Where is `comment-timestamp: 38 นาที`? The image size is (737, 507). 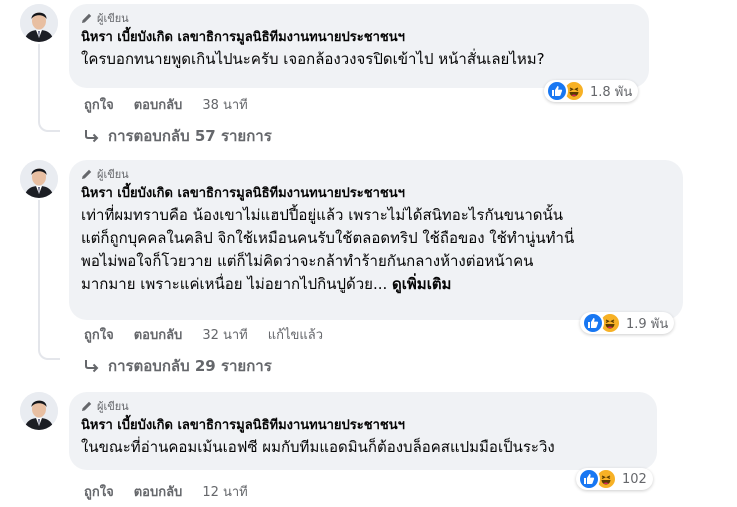
comment-timestamp: 38 นาที is located at coordinates (224, 104).